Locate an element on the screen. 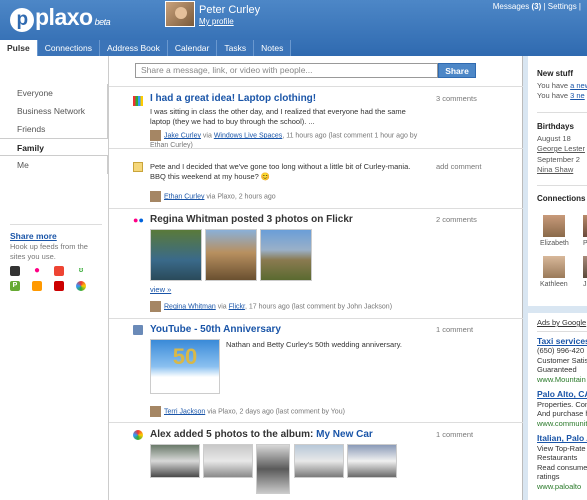 The height and width of the screenshot is (500, 587). tab-tasks: Tasks is located at coordinates (236, 48).